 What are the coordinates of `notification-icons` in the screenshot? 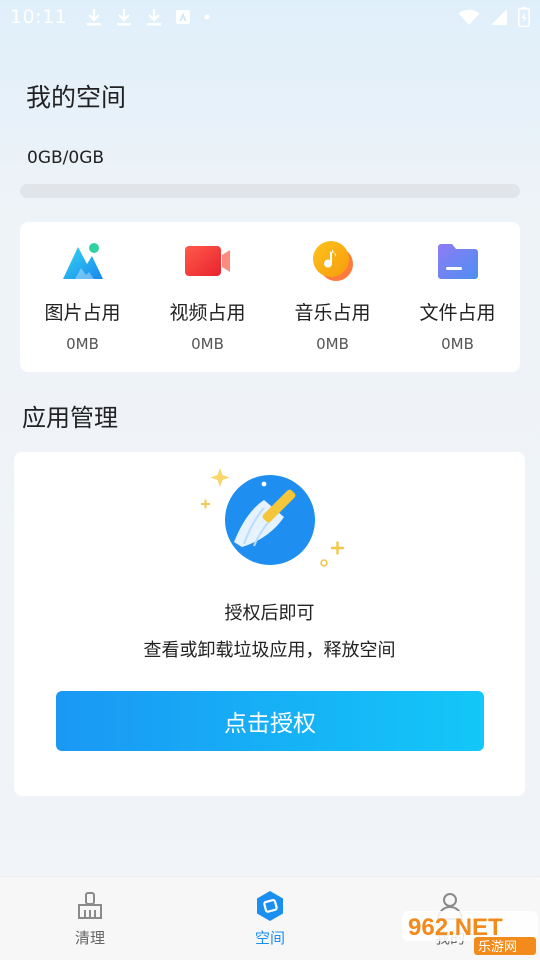 It's located at (148, 17).